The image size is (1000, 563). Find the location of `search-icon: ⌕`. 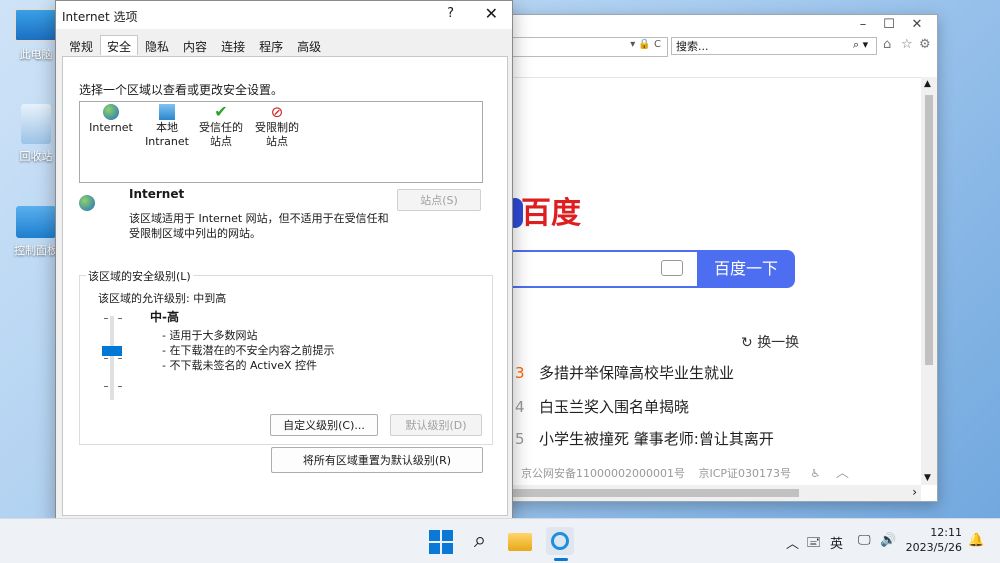

search-icon: ⌕ is located at coordinates (480, 541).